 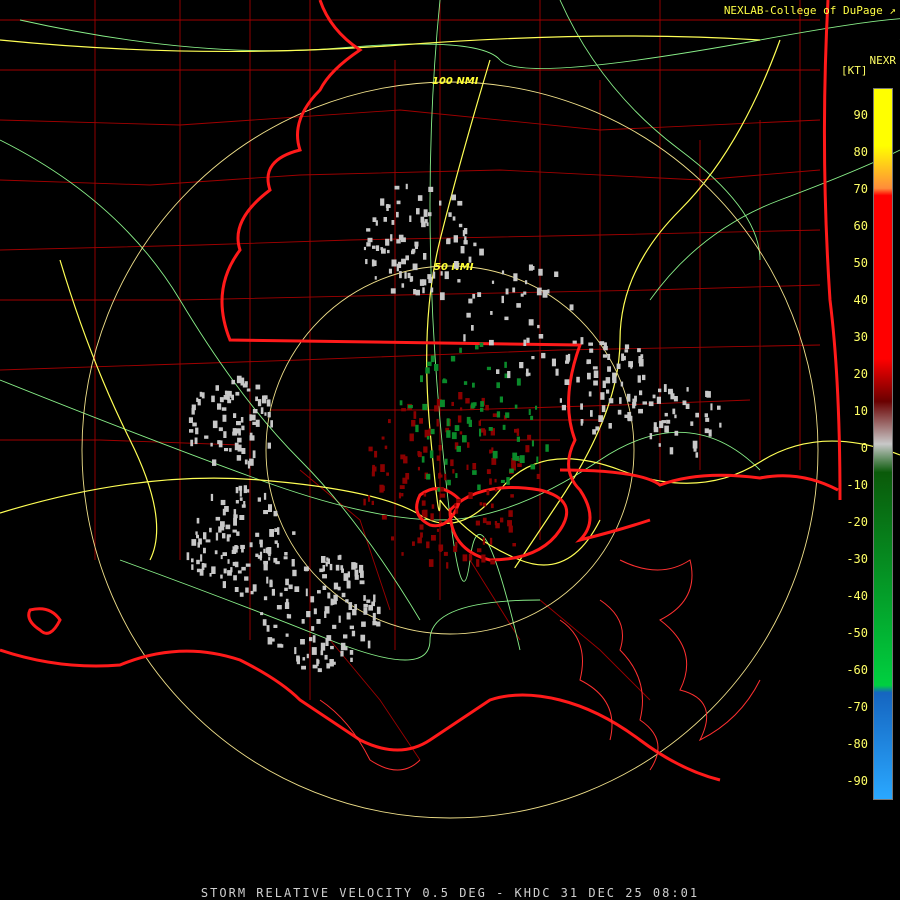 What do you see at coordinates (883, 444) in the screenshot?
I see `velocity-color-scale` at bounding box center [883, 444].